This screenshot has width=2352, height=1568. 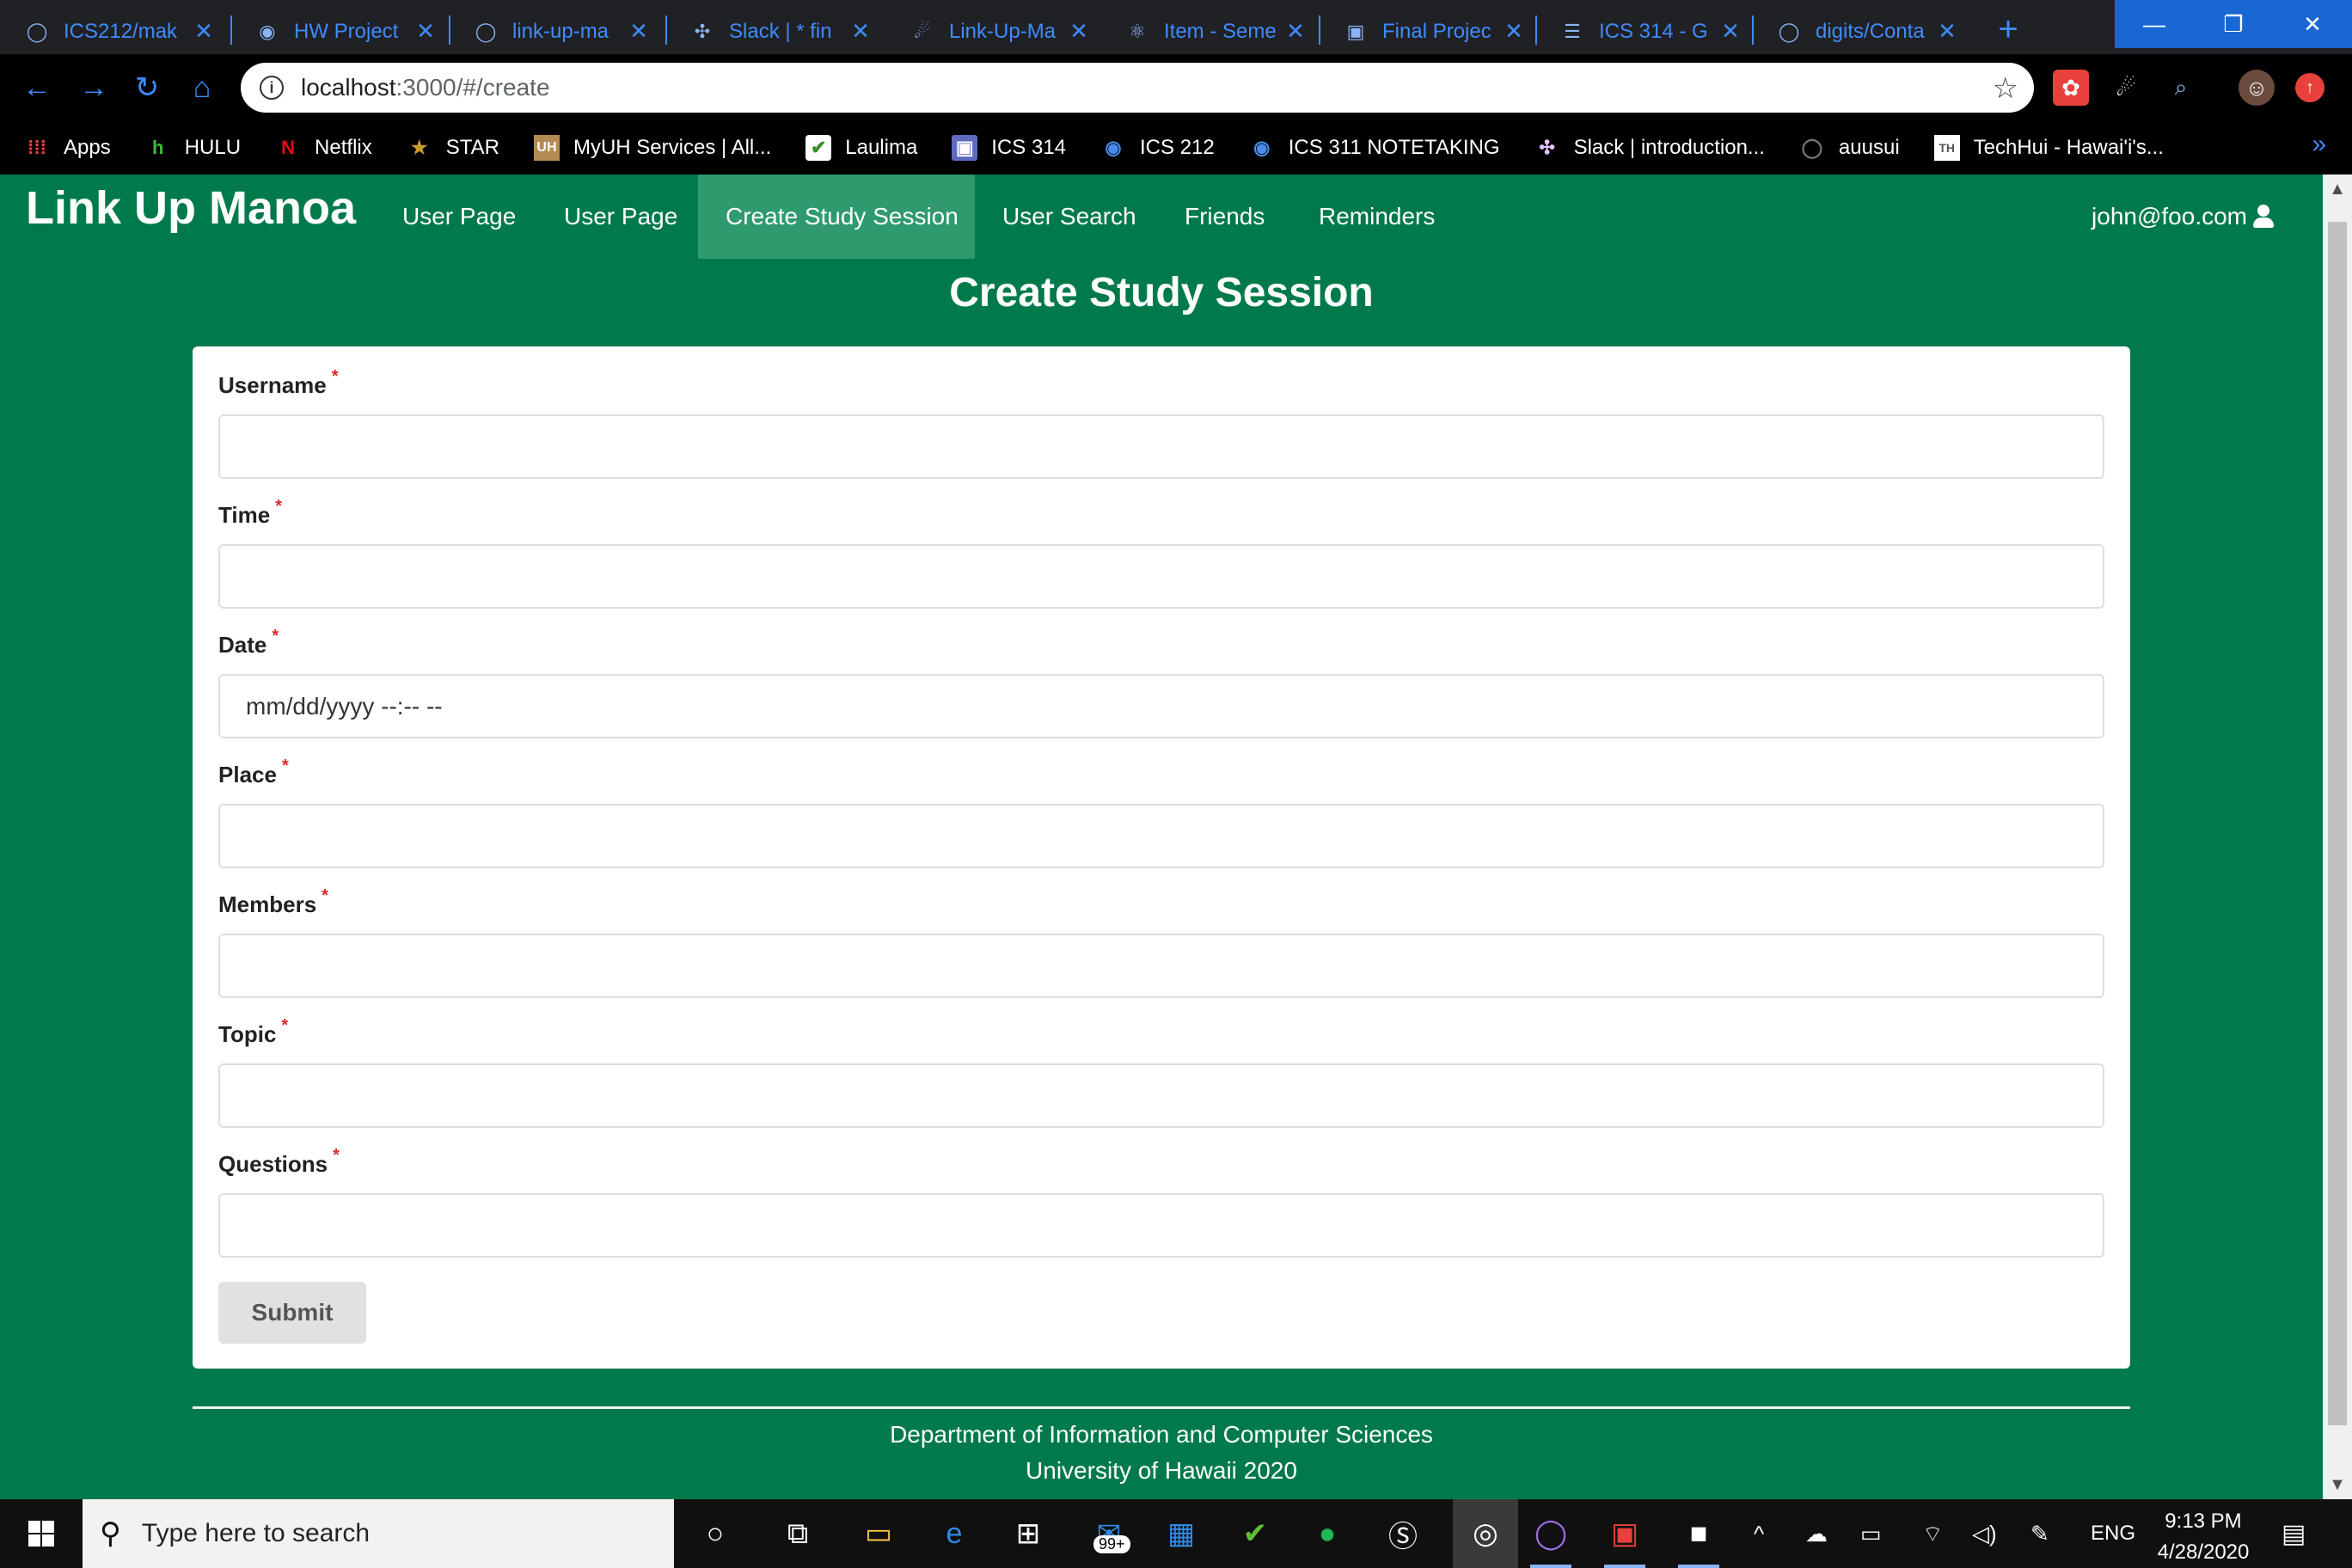 I want to click on laulima-app-icon: ✔, so click(x=1255, y=1534).